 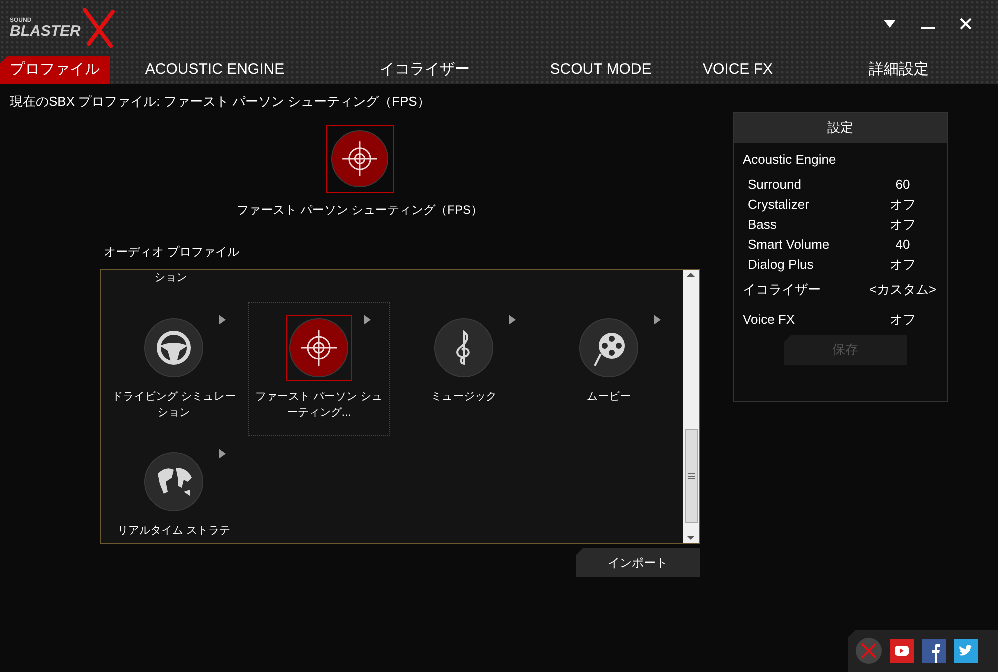 I want to click on twitter-icon, so click(x=966, y=651).